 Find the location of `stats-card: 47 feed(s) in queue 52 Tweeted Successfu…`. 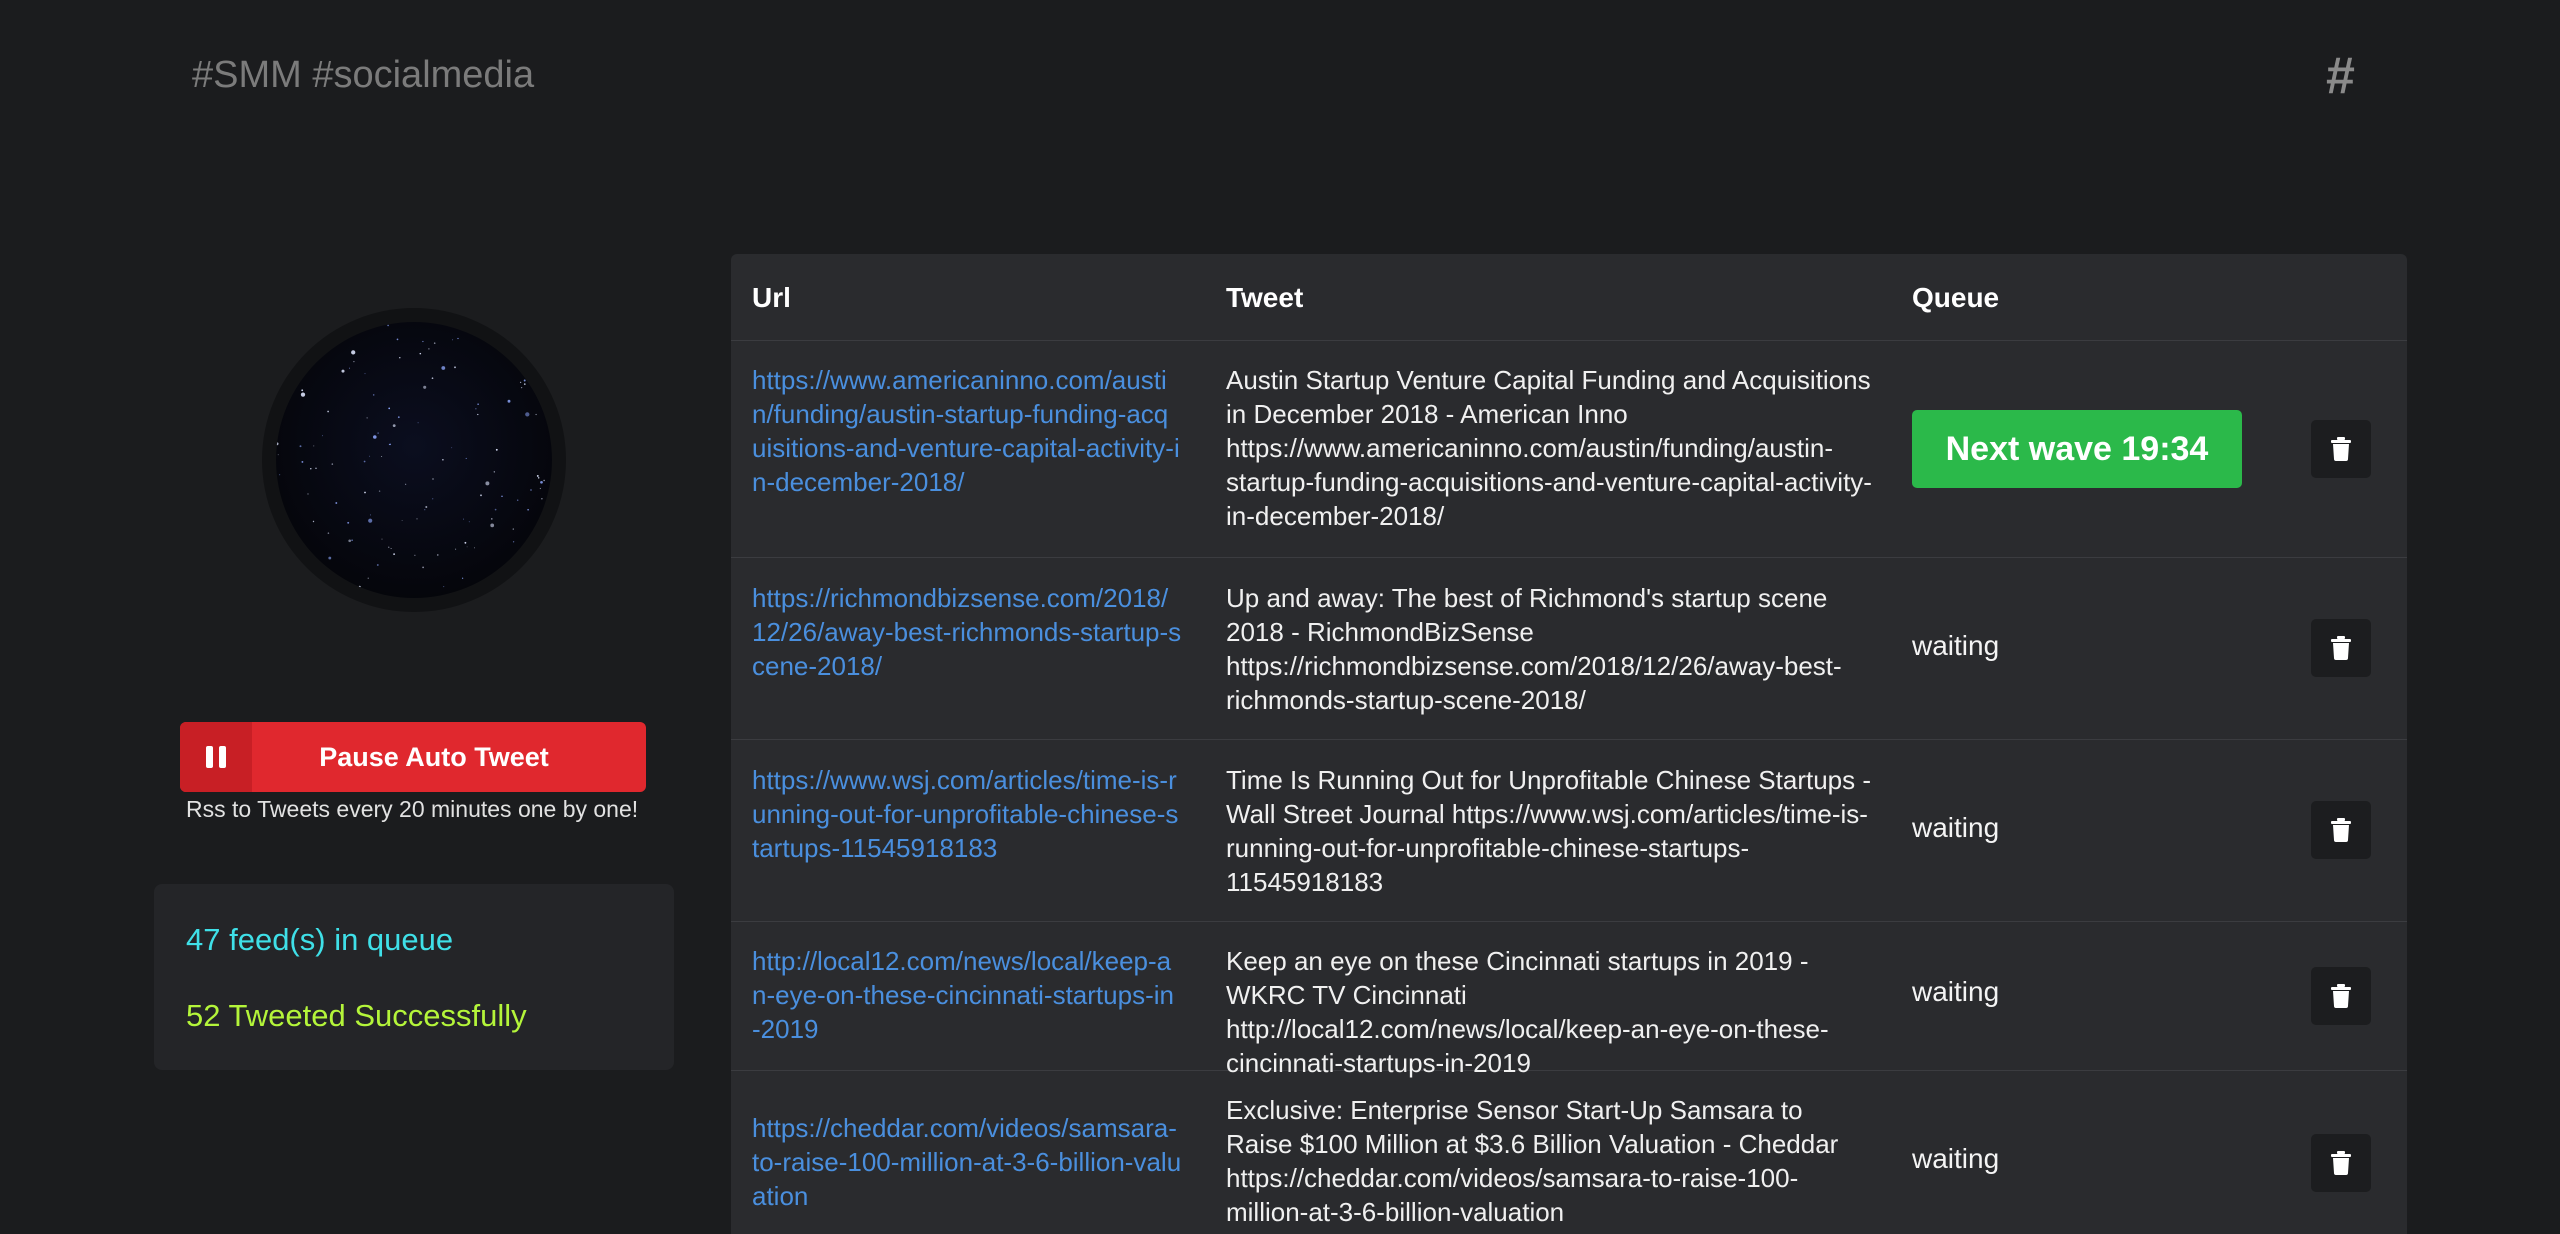

stats-card: 47 feed(s) in queue 52 Tweeted Successfu… is located at coordinates (414, 977).